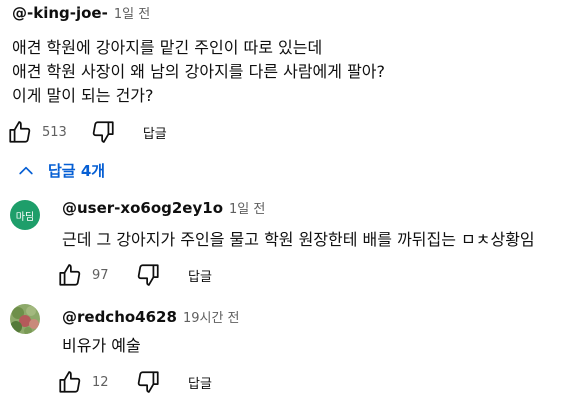  I want to click on reply-actions: 97 답글, so click(134, 275).